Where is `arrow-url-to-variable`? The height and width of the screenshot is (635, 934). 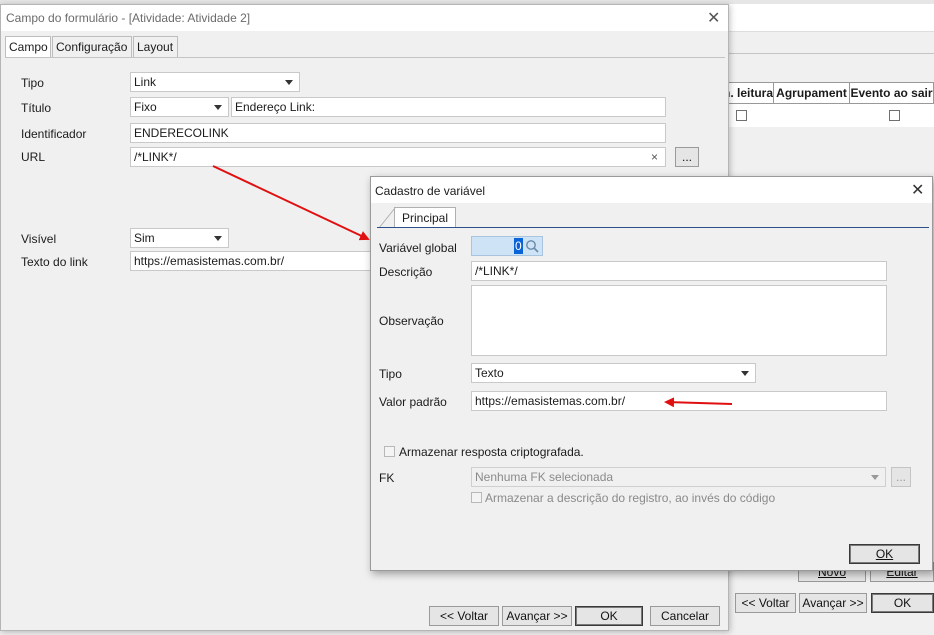
arrow-url-to-variable is located at coordinates (291, 203).